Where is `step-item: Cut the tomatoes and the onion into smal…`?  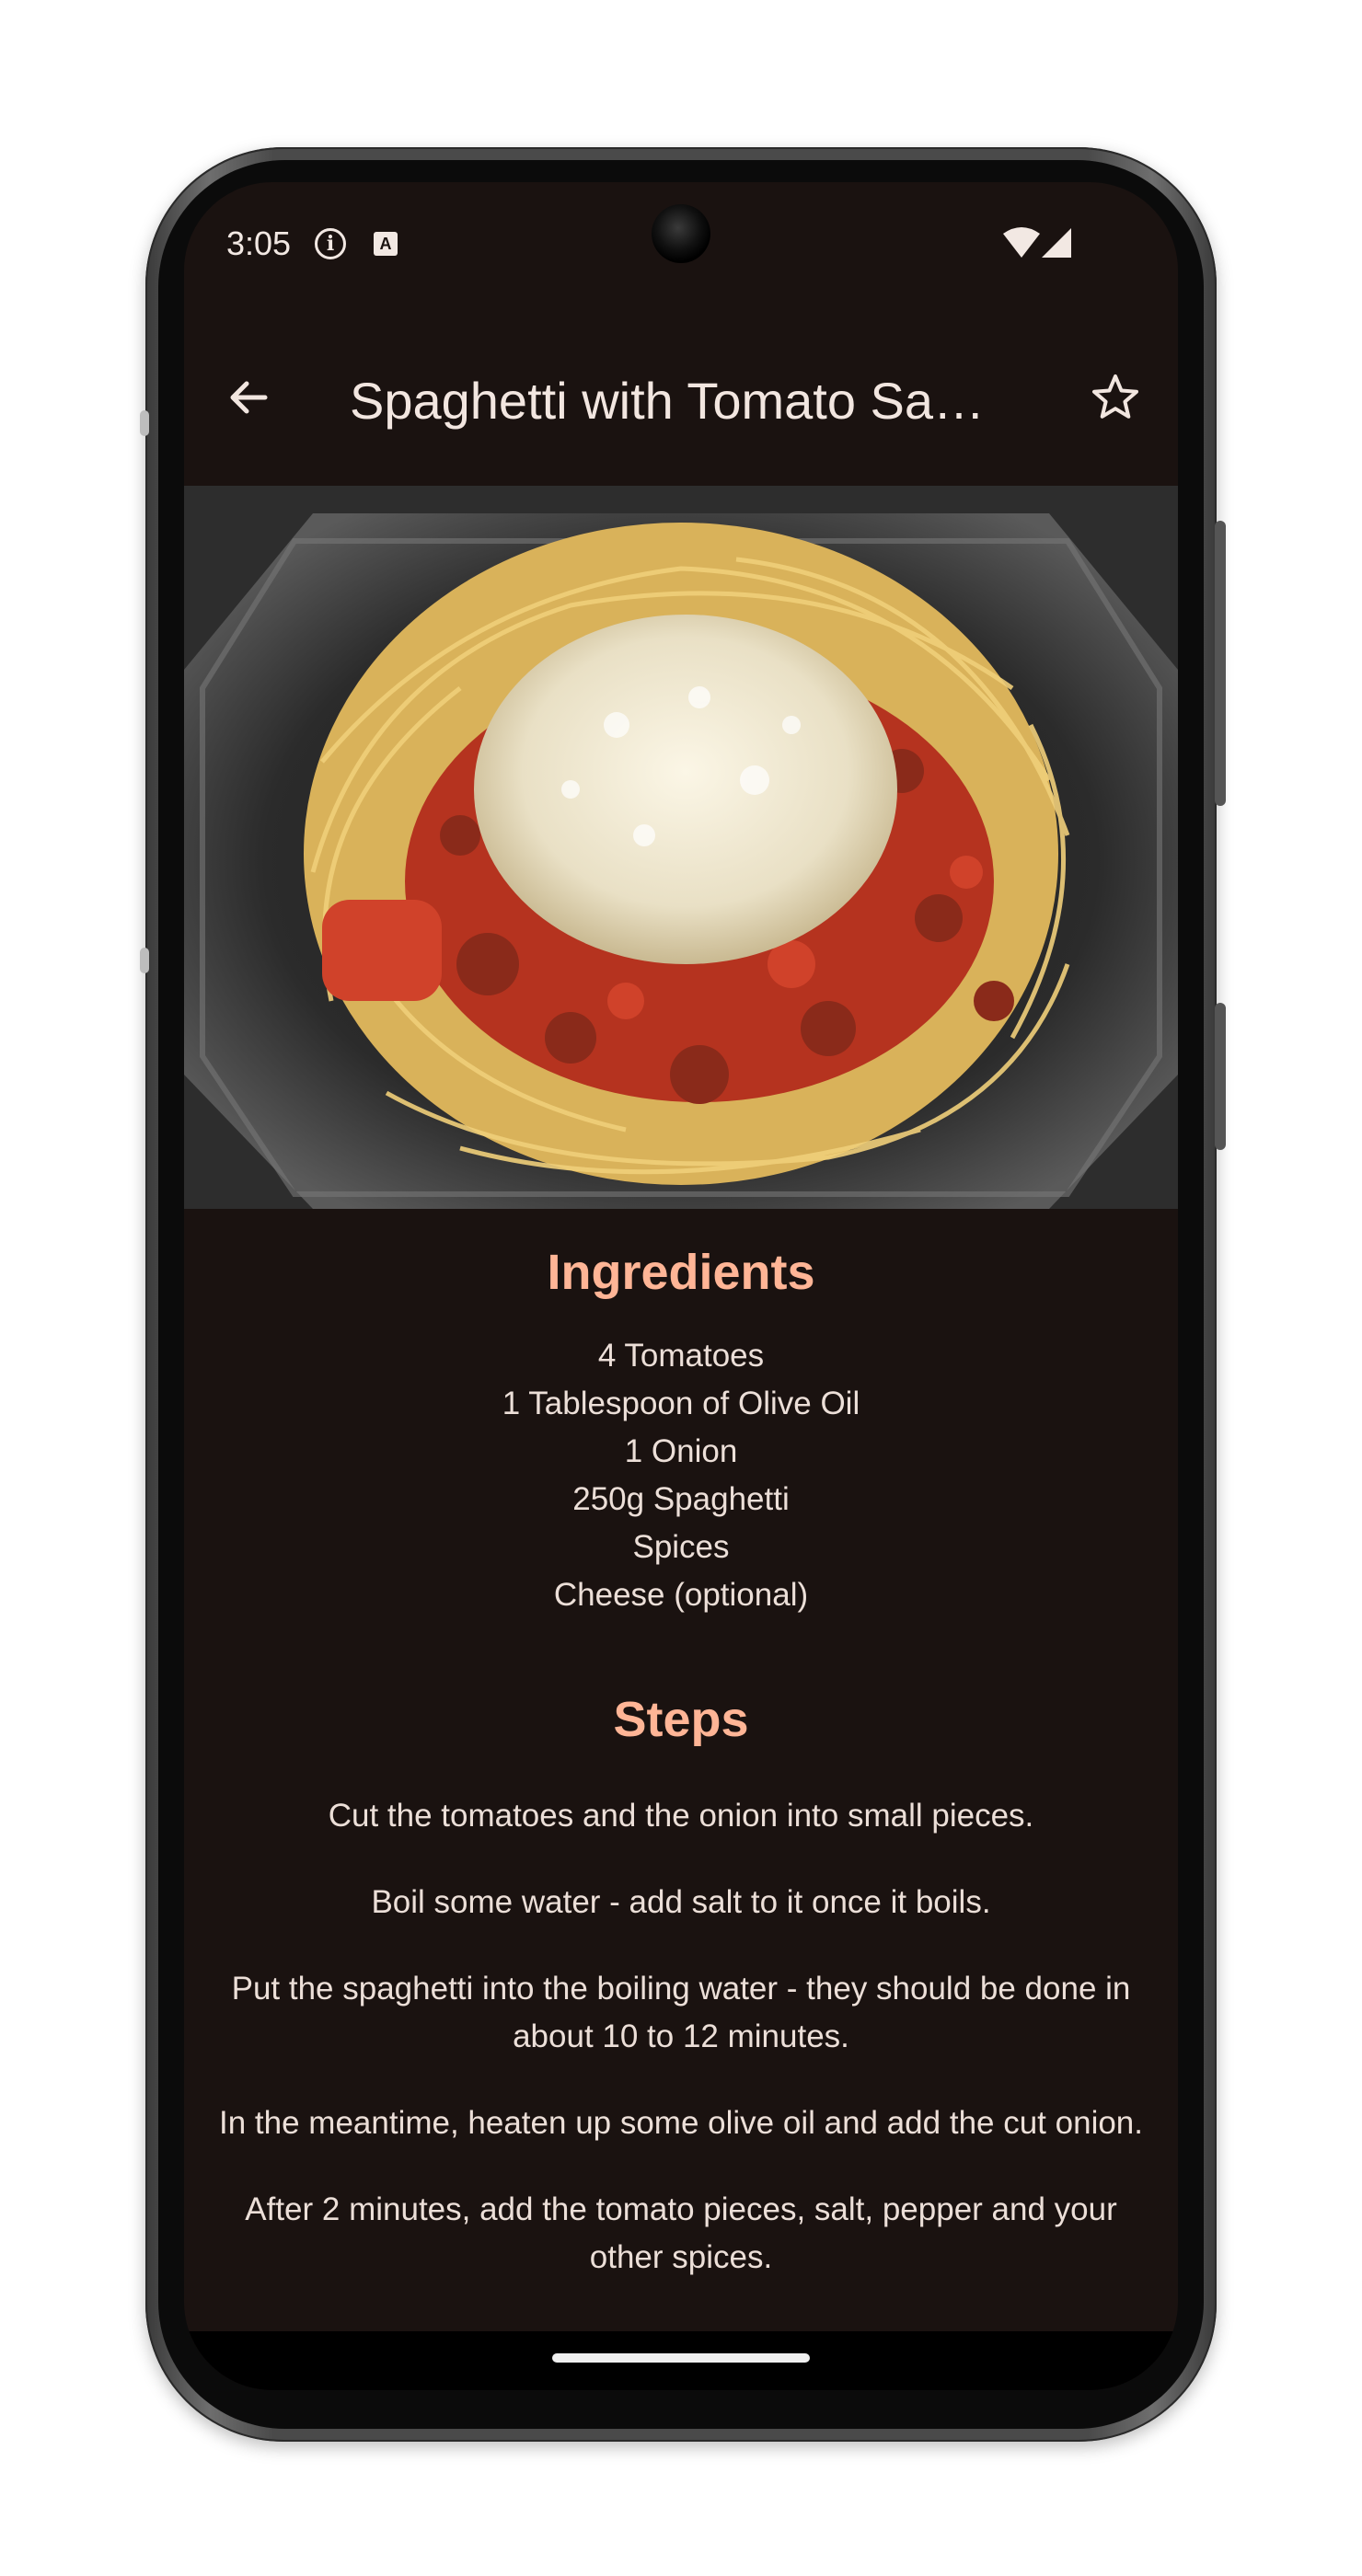
step-item: Cut the tomatoes and the onion into smal… is located at coordinates (681, 1816).